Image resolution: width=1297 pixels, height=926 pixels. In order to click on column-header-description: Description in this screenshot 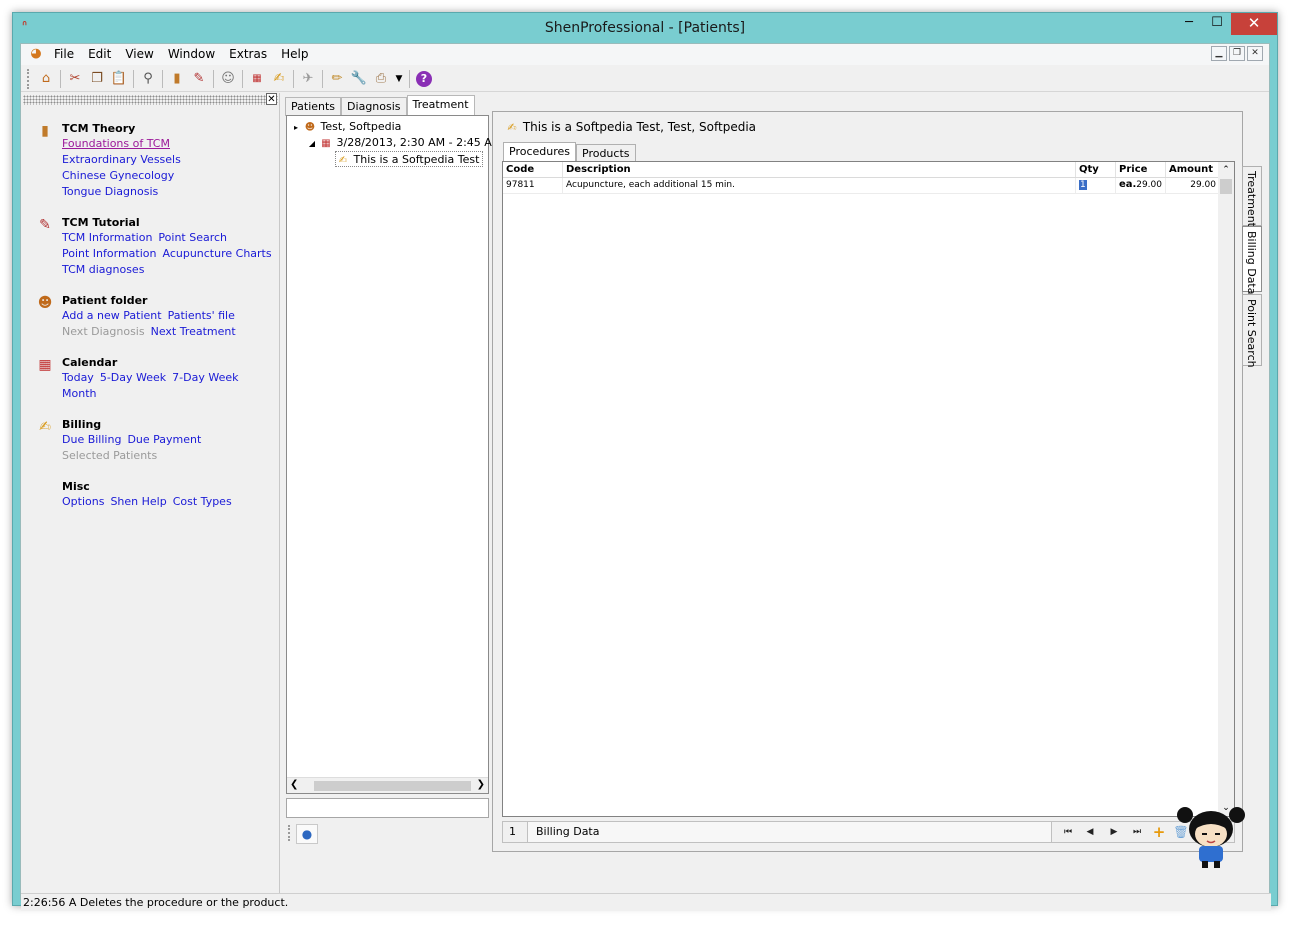, I will do `click(819, 169)`.